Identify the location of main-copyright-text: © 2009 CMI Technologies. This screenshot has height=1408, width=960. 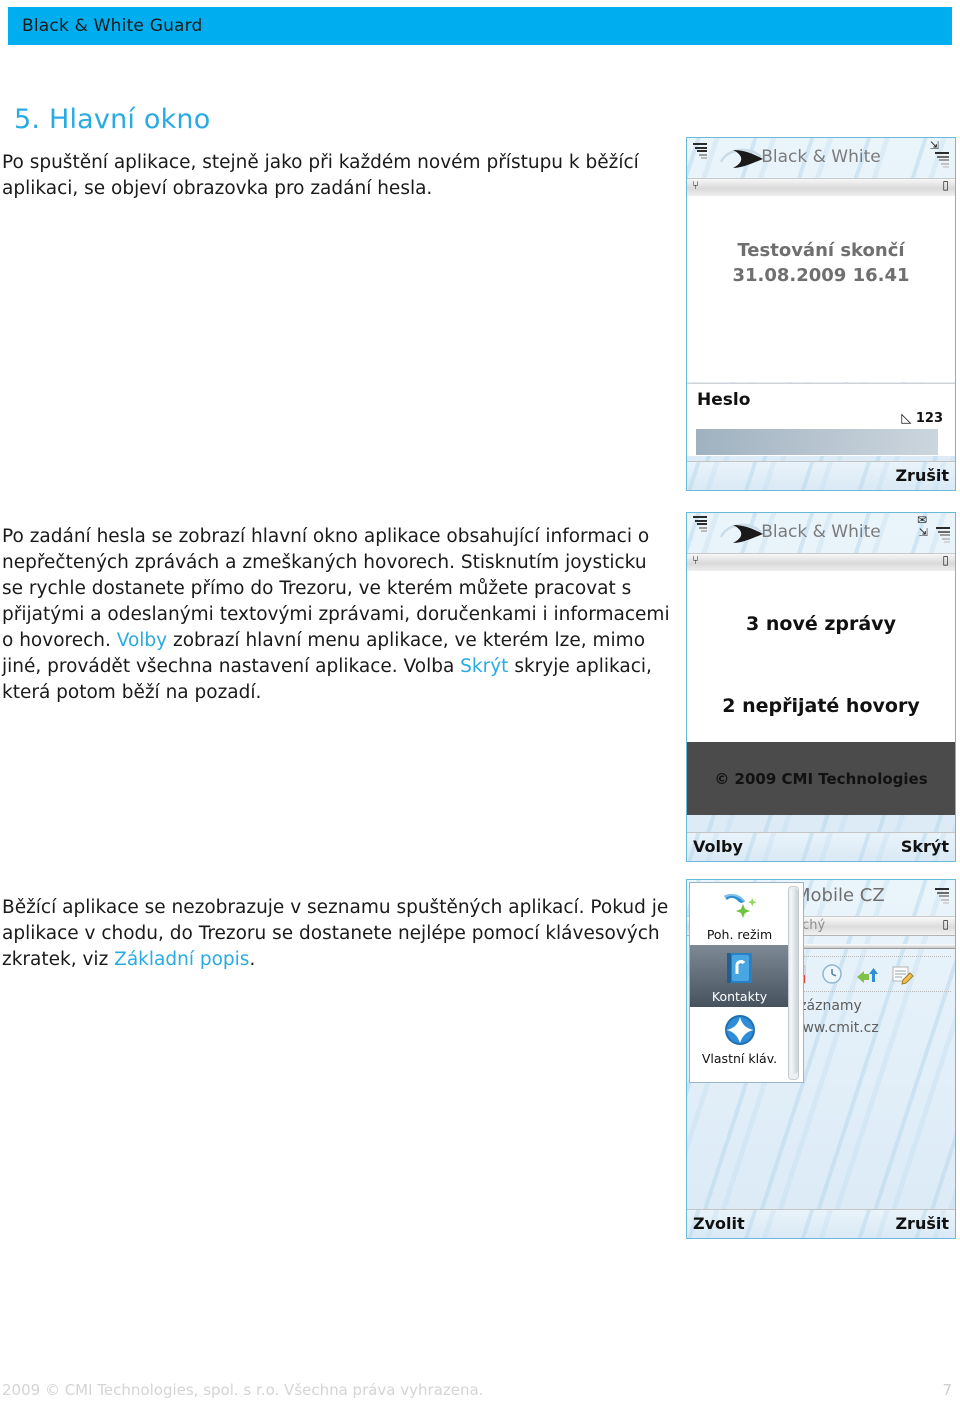
(821, 779).